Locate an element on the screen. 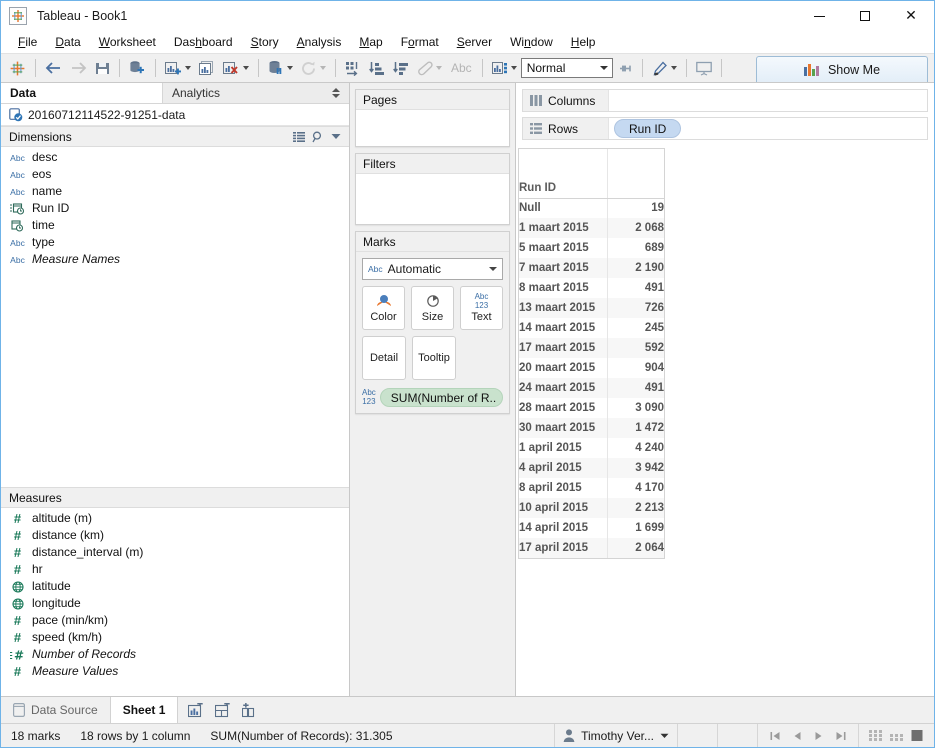 The width and height of the screenshot is (935, 748). menu-dashboard: Dashboard is located at coordinates (203, 42).